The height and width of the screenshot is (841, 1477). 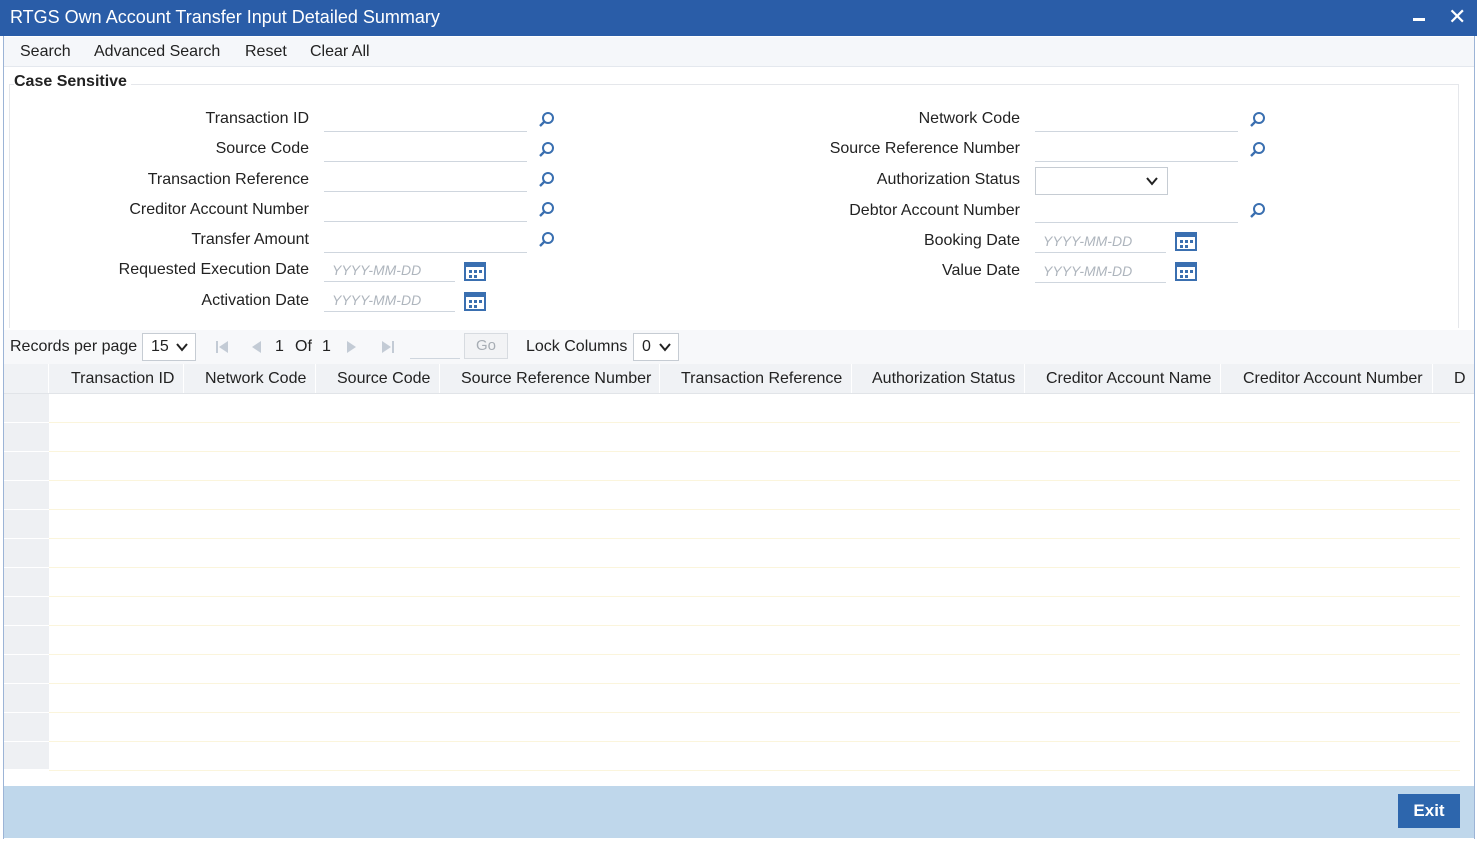 What do you see at coordinates (279, 346) in the screenshot?
I see `current-page: 1` at bounding box center [279, 346].